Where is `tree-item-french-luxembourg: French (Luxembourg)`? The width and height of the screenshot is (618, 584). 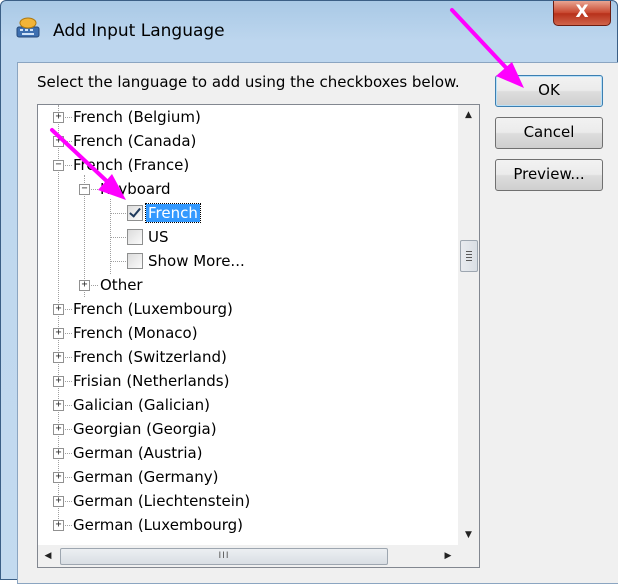
tree-item-french-luxembourg: French (Luxembourg) is located at coordinates (153, 309).